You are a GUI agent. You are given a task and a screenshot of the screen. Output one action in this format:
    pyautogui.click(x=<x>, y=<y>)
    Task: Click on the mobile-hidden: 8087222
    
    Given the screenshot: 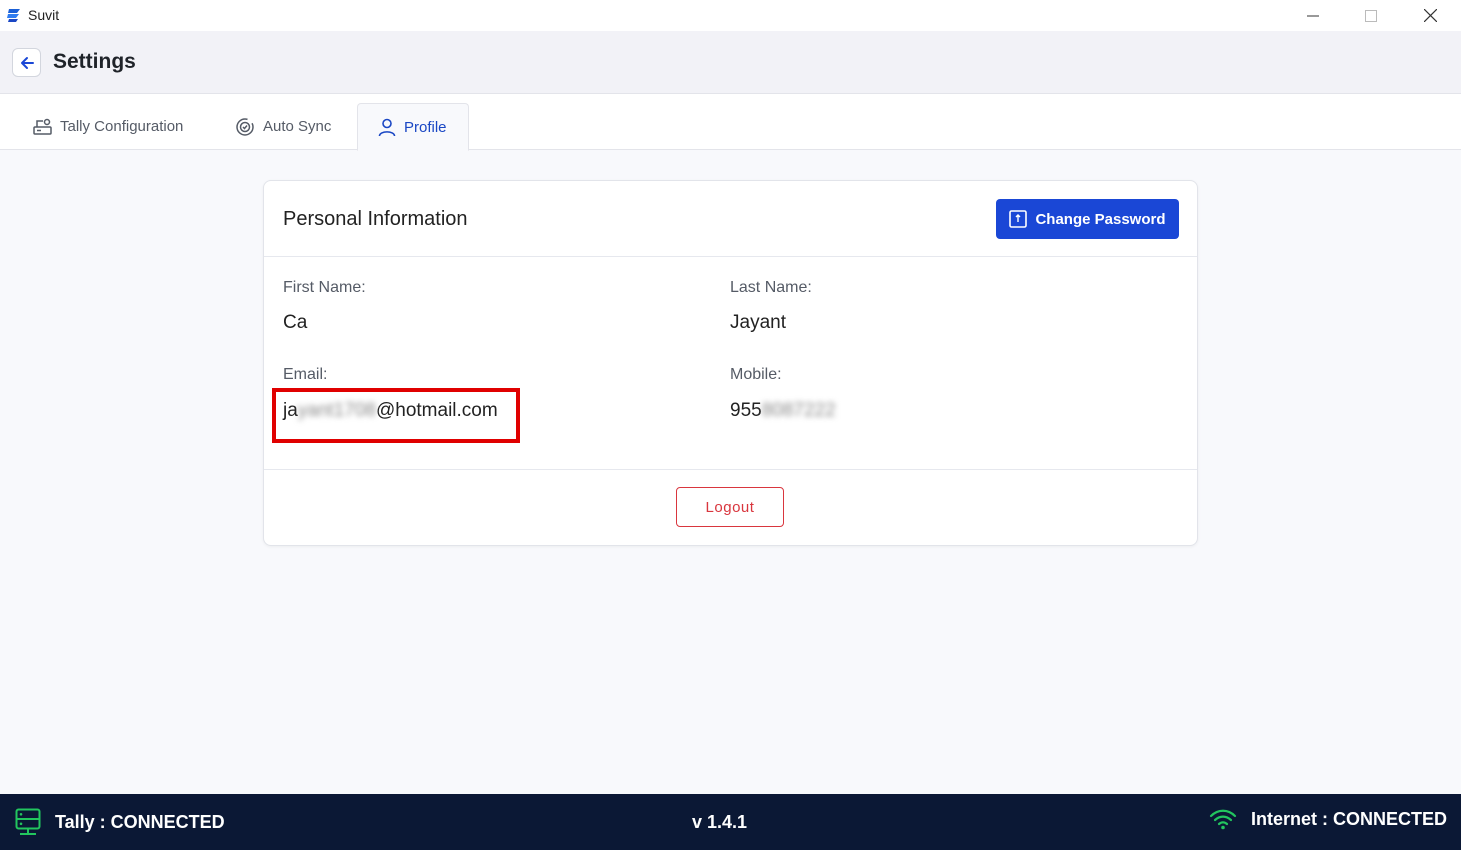 What is the action you would take?
    pyautogui.click(x=798, y=410)
    